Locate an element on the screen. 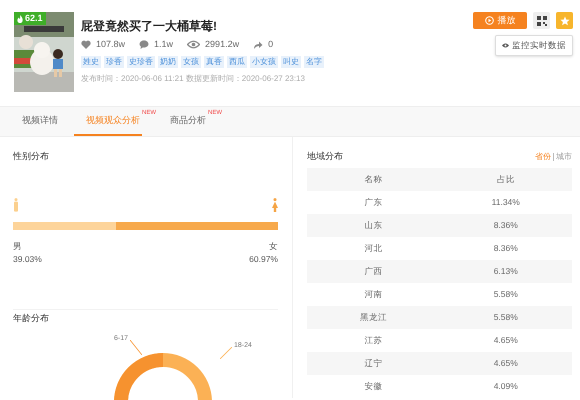  tag: 叫史 is located at coordinates (291, 62).